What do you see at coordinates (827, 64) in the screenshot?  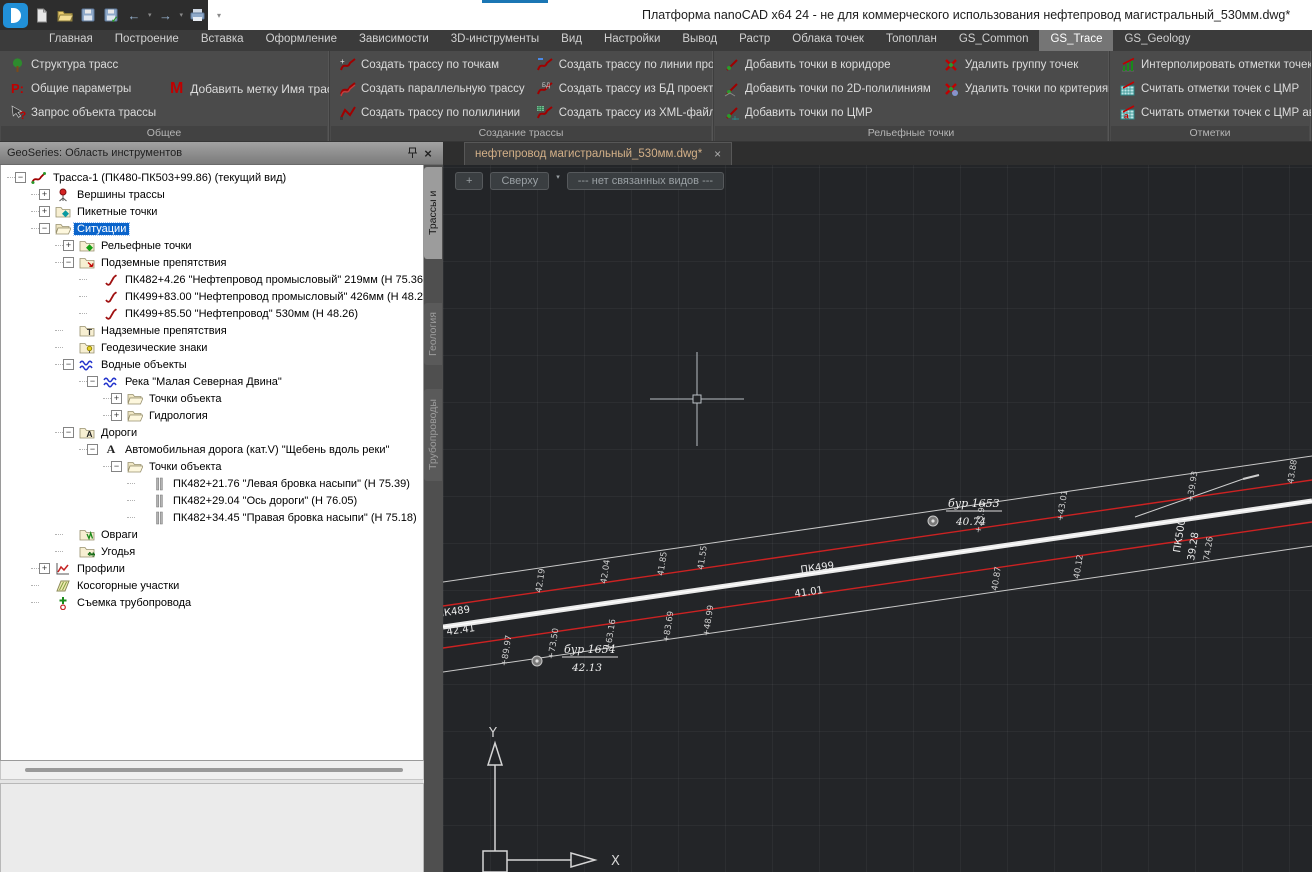 I see `ribbon-button: Добавить точки в коридоре` at bounding box center [827, 64].